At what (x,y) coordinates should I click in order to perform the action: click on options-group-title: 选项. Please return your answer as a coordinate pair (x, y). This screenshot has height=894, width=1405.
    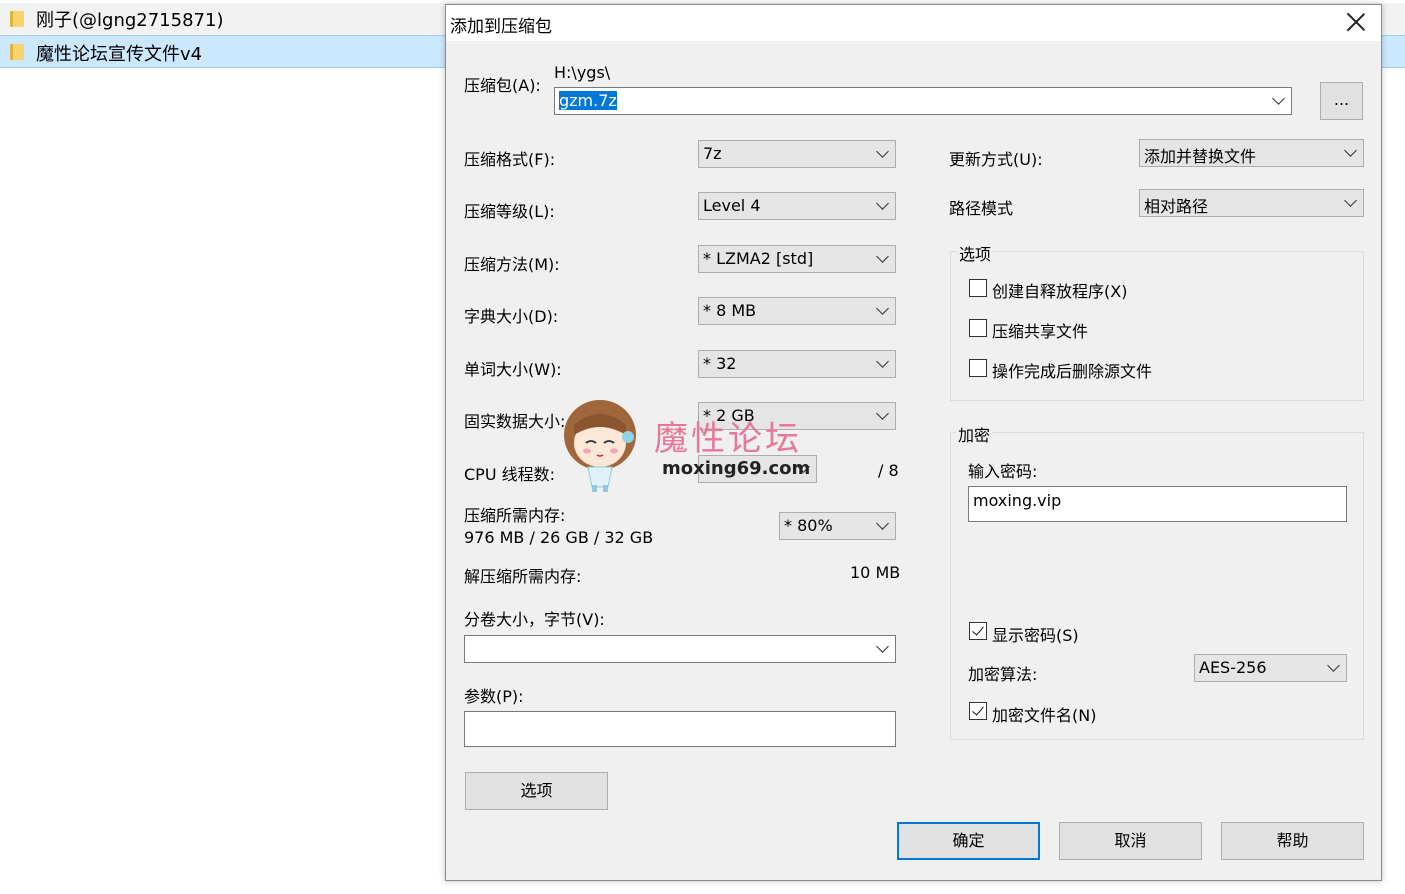
    Looking at the image, I should click on (975, 253).